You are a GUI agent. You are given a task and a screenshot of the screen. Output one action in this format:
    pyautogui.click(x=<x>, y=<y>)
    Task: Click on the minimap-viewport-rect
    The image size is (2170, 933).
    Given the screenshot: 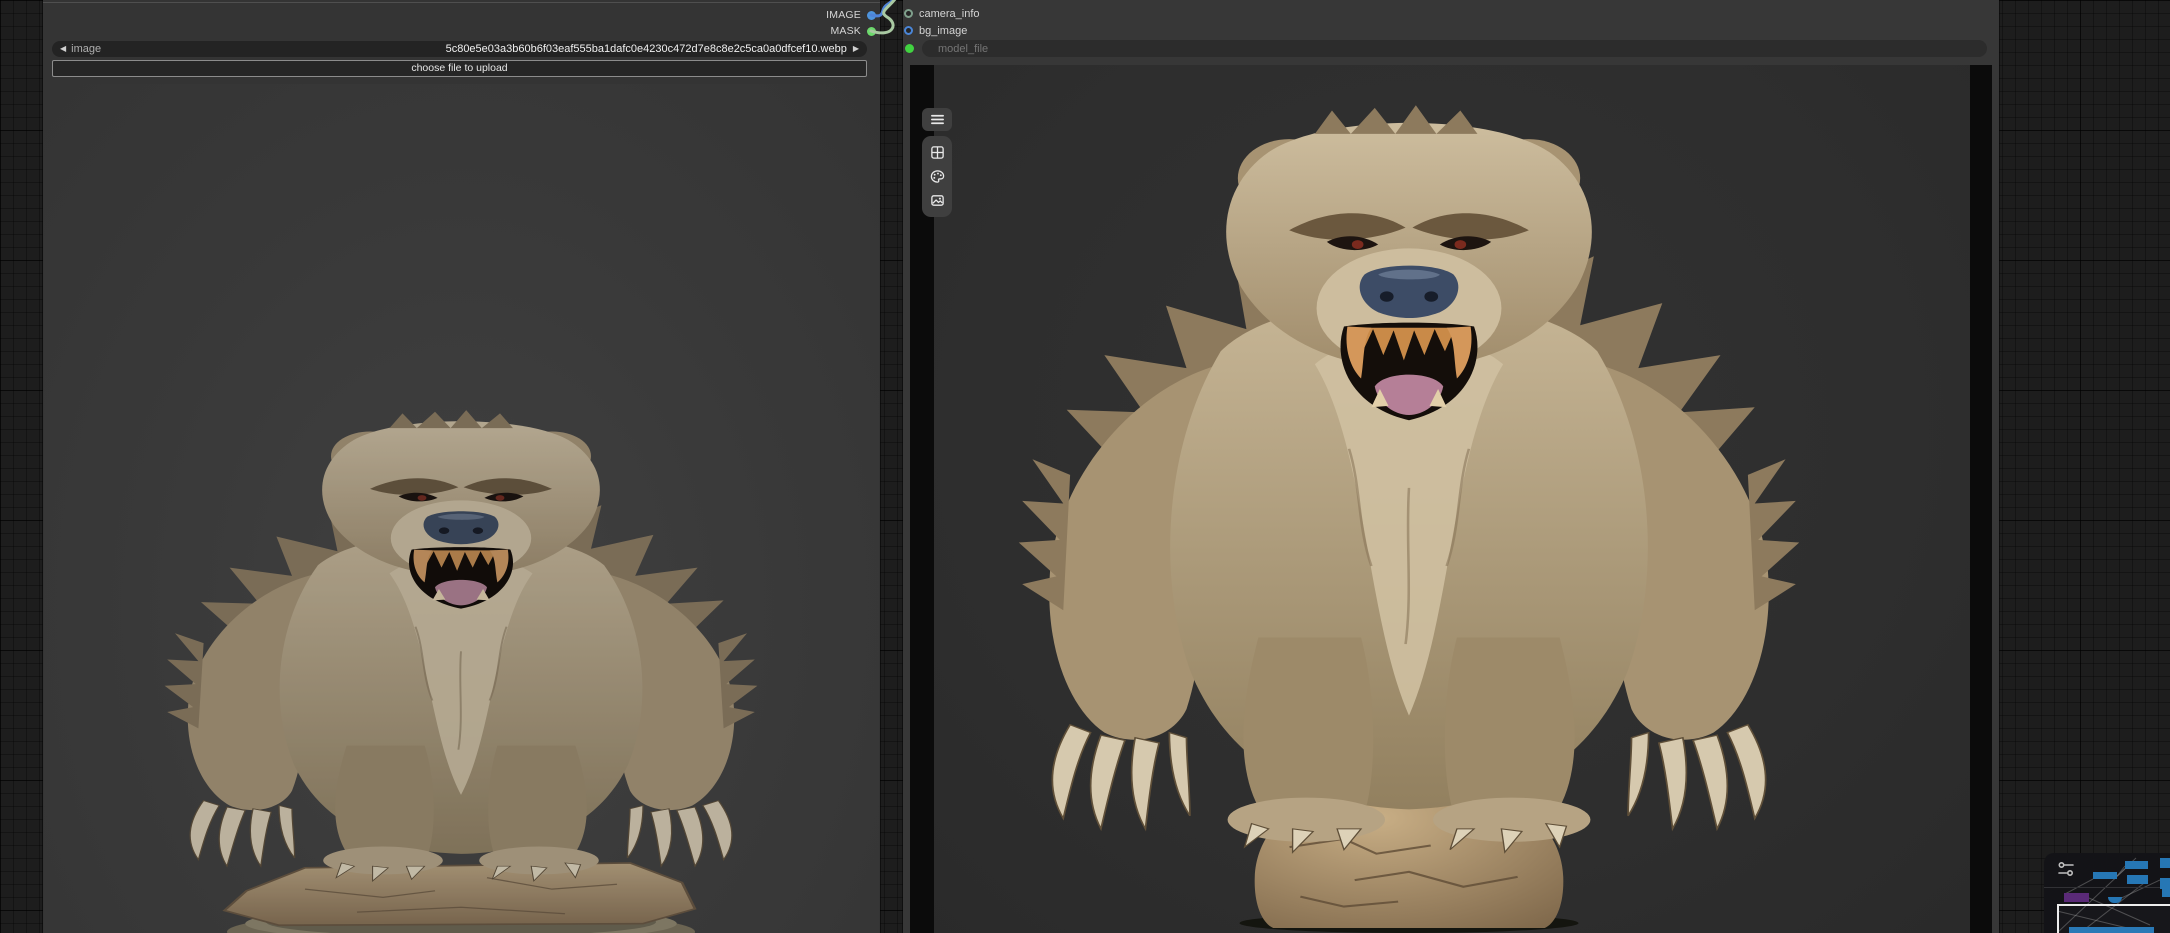 What is the action you would take?
    pyautogui.click(x=2113, y=918)
    